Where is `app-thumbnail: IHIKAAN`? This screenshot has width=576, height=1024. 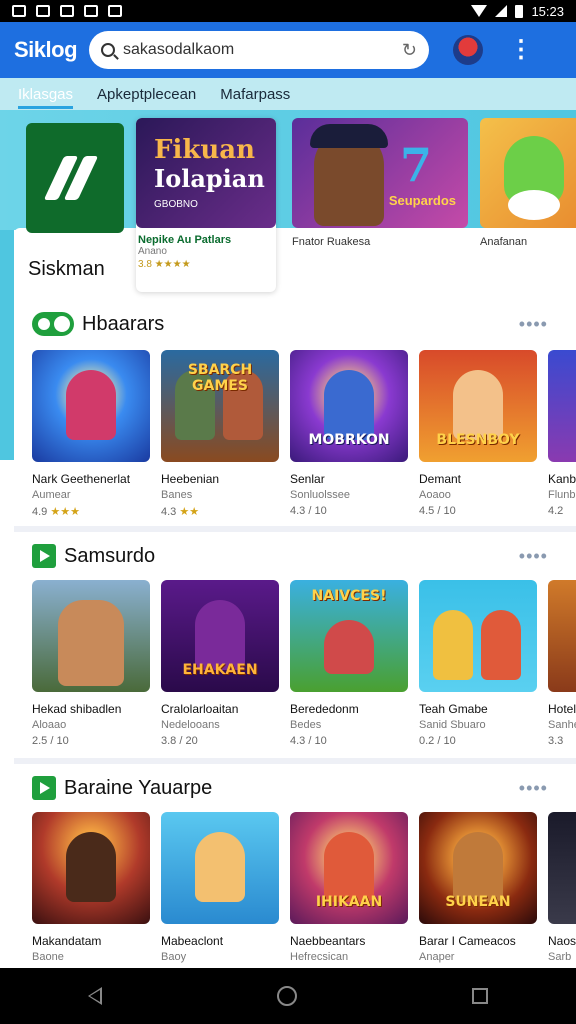 app-thumbnail: IHIKAAN is located at coordinates (349, 868).